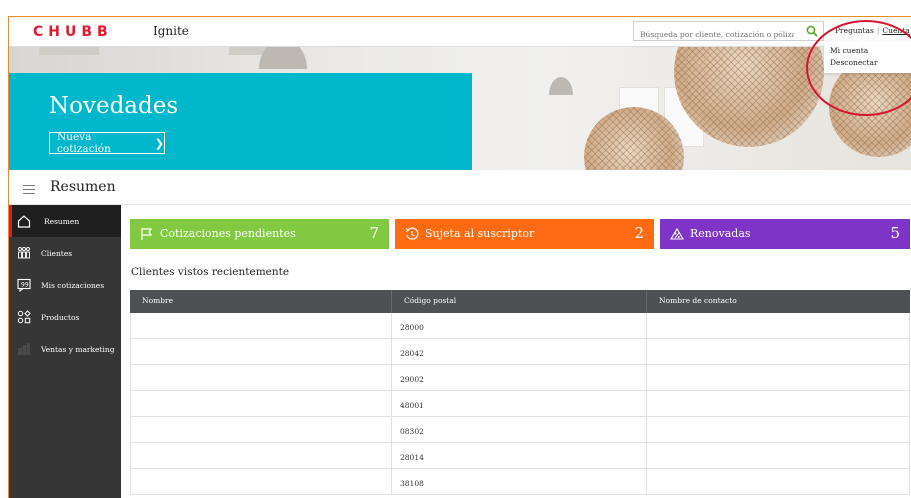  What do you see at coordinates (677, 233) in the screenshot?
I see `percent-icon` at bounding box center [677, 233].